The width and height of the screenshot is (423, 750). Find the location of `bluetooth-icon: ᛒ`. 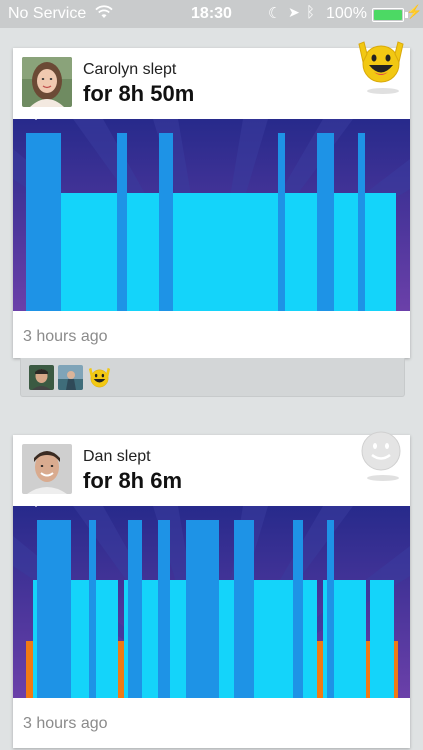

bluetooth-icon: ᛒ is located at coordinates (311, 12).